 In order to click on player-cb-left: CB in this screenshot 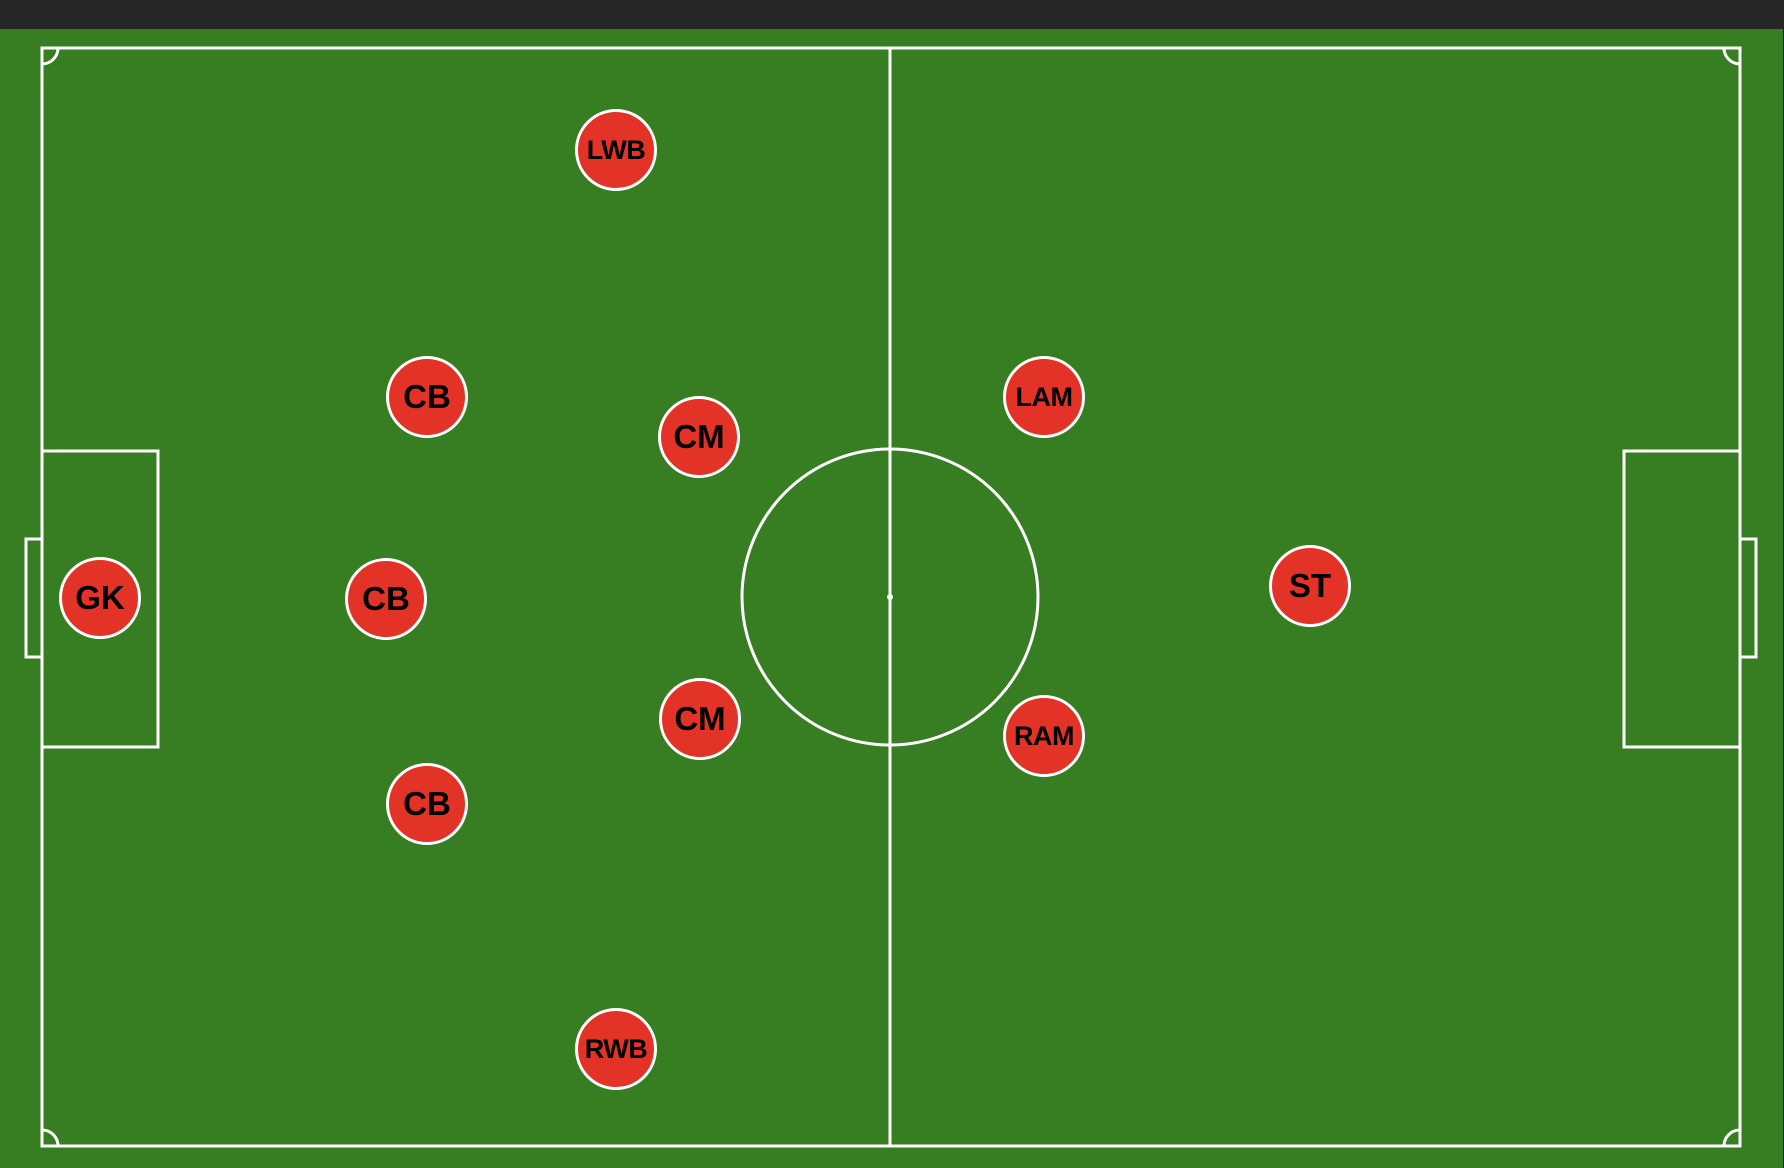, I will do `click(427, 397)`.